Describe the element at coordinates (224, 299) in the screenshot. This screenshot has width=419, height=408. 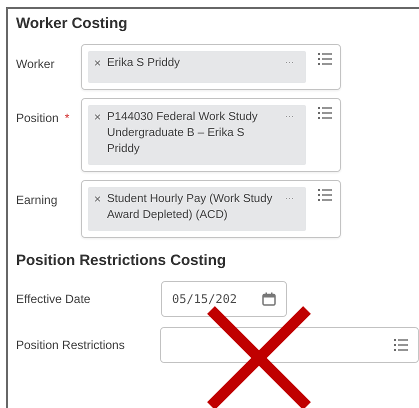
I see `date-field: 05/15/202` at that location.